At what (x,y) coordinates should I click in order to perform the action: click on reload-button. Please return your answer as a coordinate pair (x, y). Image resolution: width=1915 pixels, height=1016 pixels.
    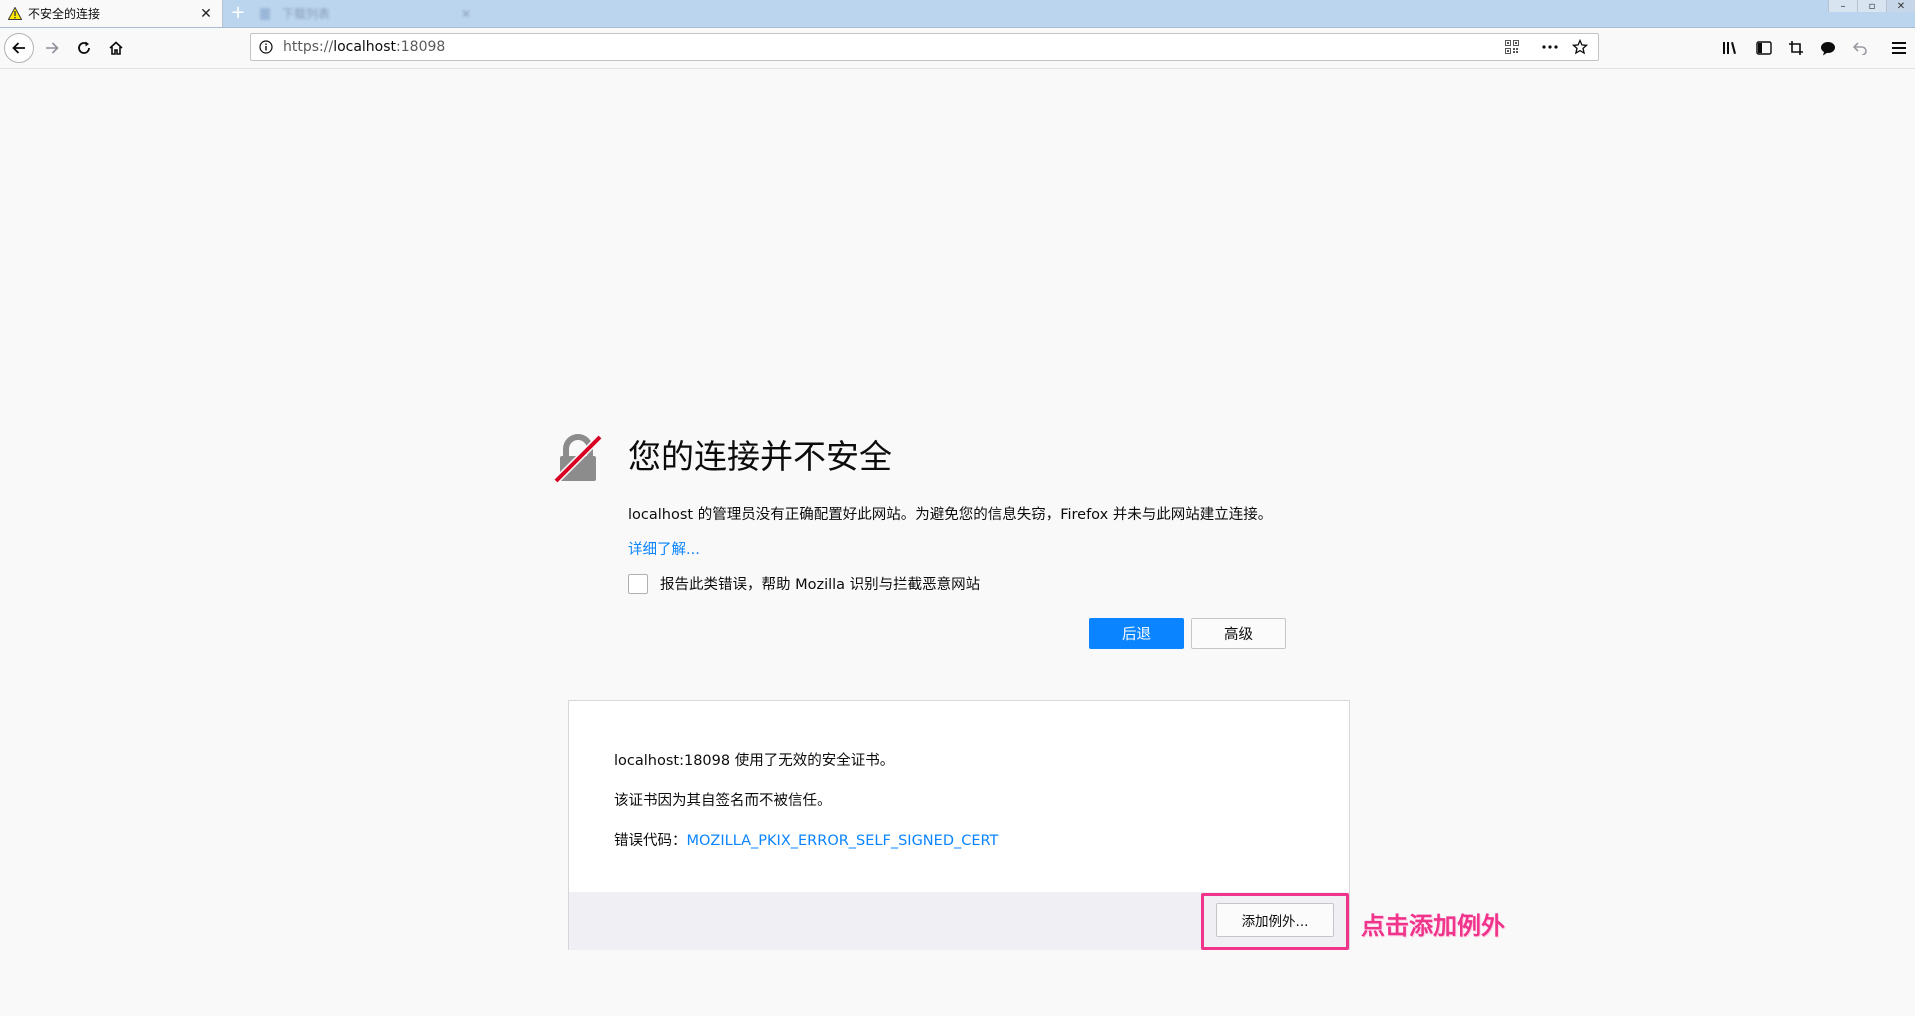
    Looking at the image, I should click on (84, 48).